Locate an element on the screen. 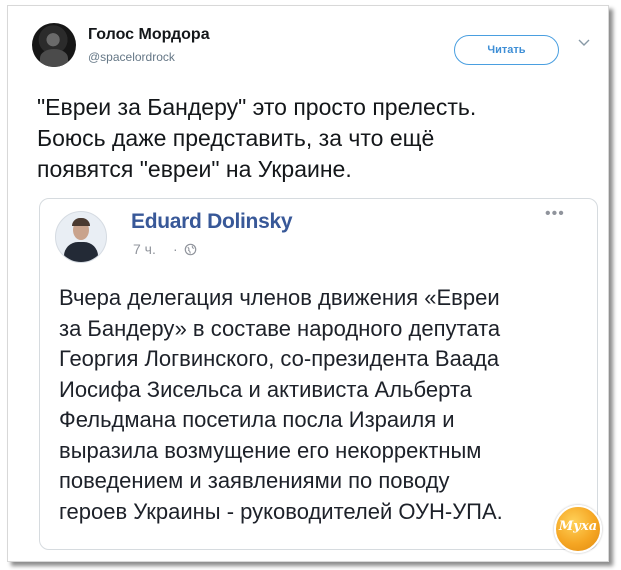 This screenshot has height=570, width=621. watermark-text: Муха is located at coordinates (578, 526).